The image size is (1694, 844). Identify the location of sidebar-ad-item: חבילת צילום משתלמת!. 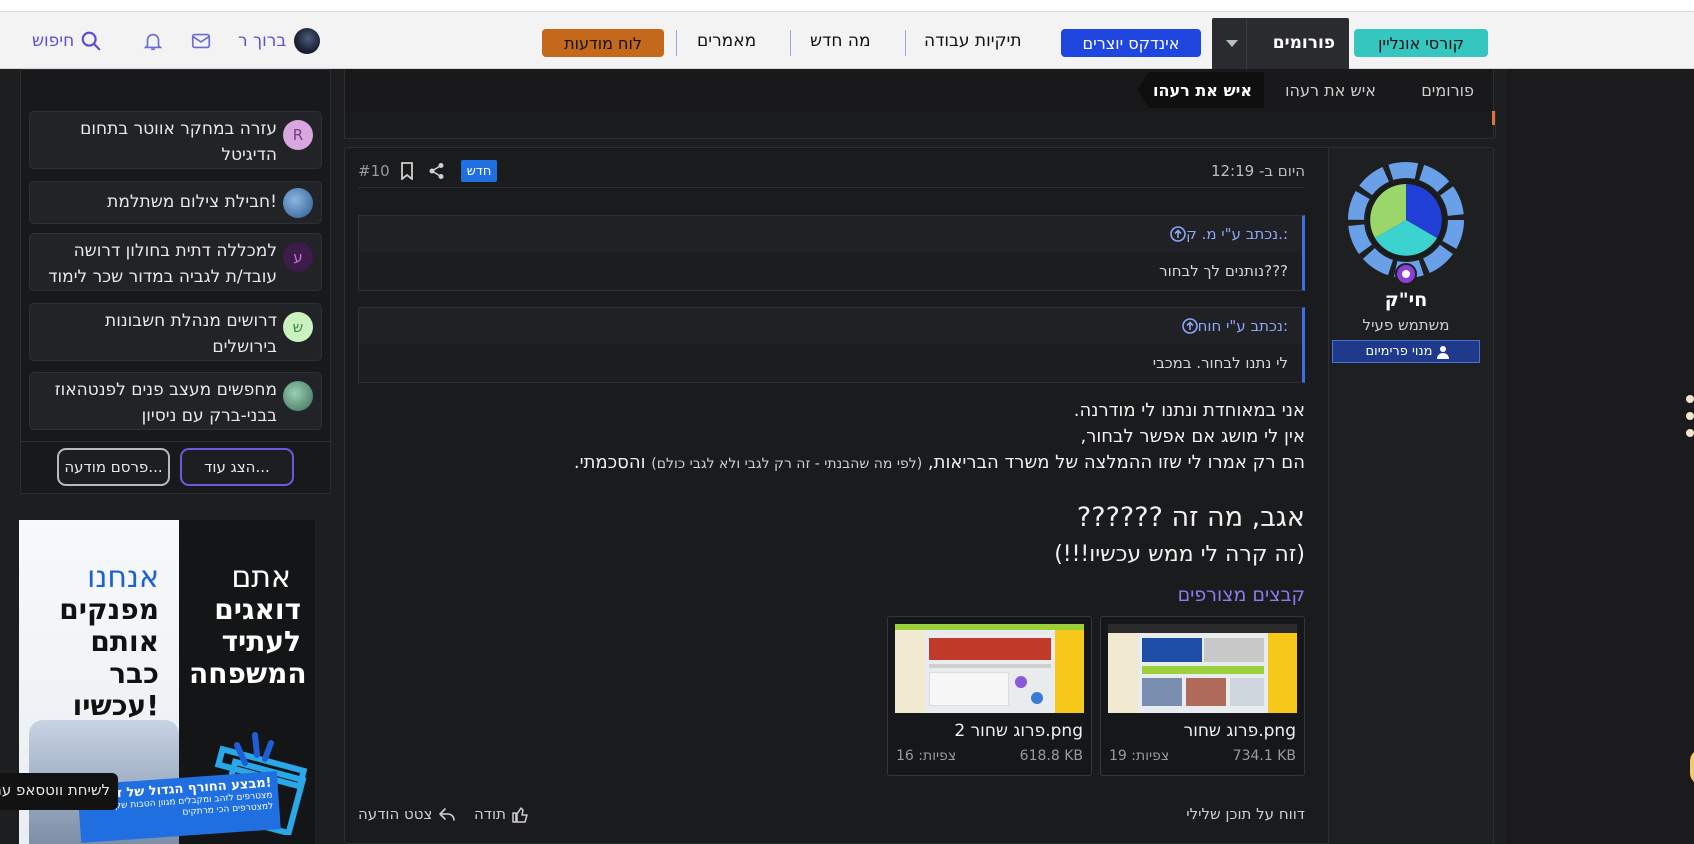
(175, 202).